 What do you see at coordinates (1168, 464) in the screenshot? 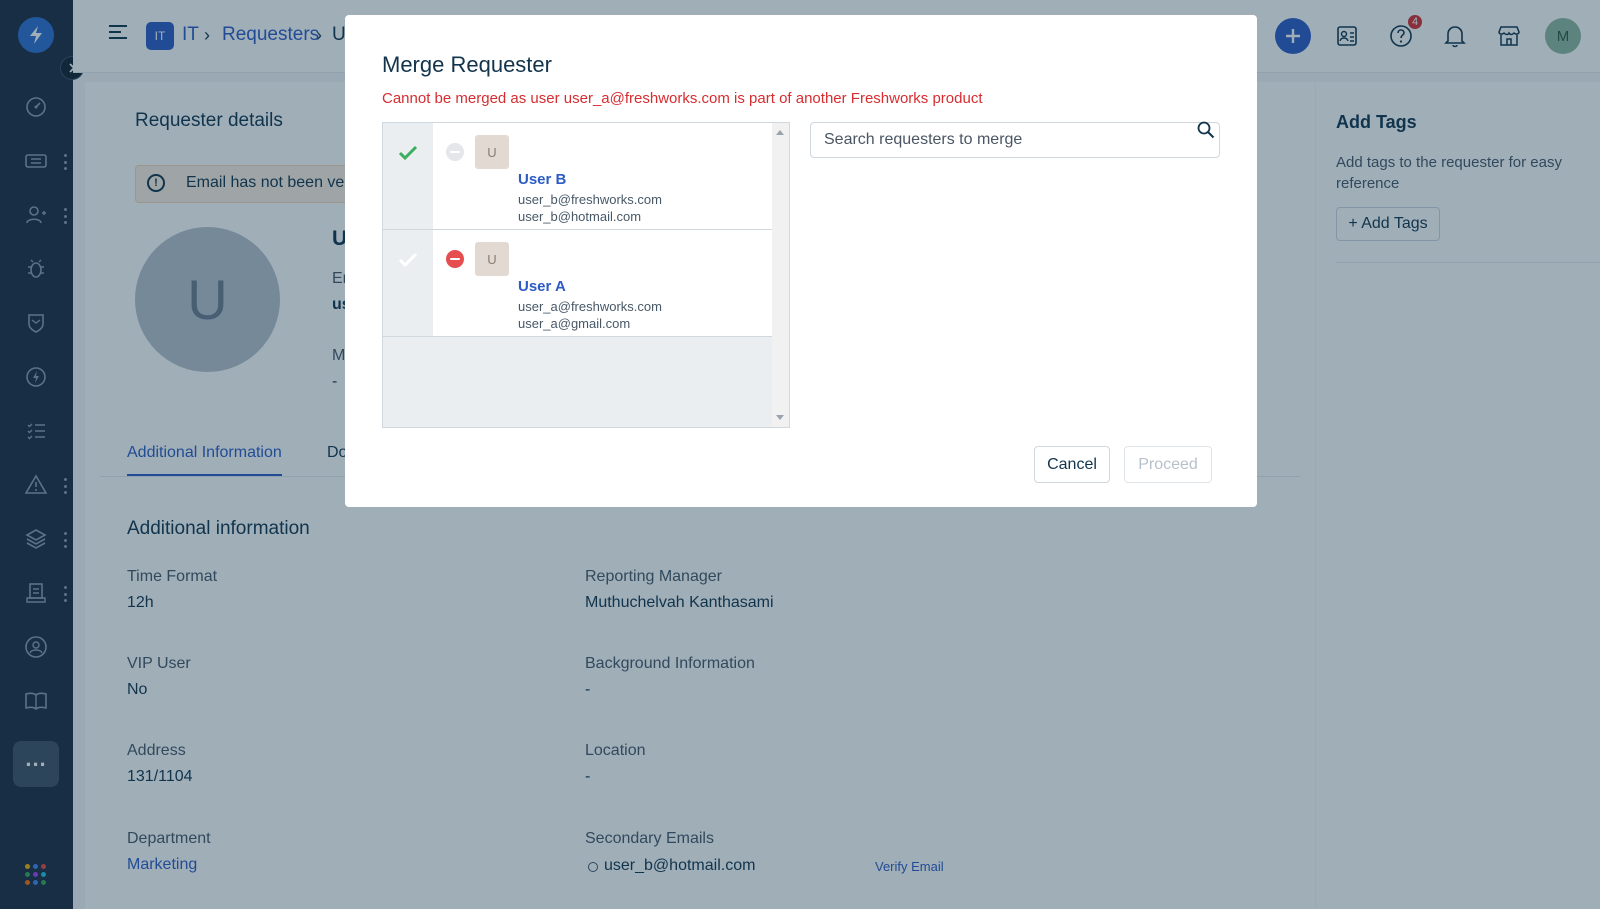
I see `proceed-button: Proceed` at bounding box center [1168, 464].